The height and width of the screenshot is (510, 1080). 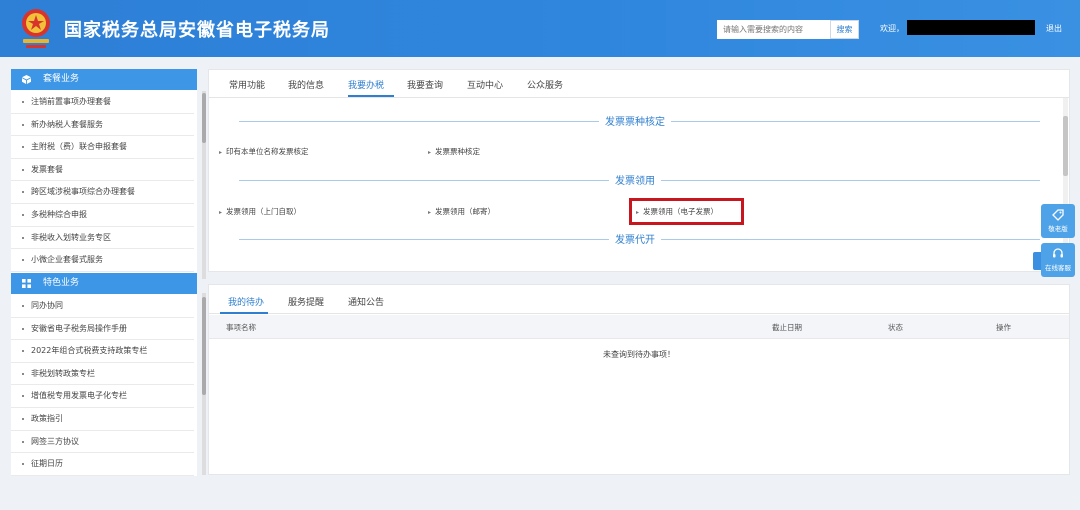 I want to click on sidebar-section-packages: 套餐业务, so click(x=104, y=79).